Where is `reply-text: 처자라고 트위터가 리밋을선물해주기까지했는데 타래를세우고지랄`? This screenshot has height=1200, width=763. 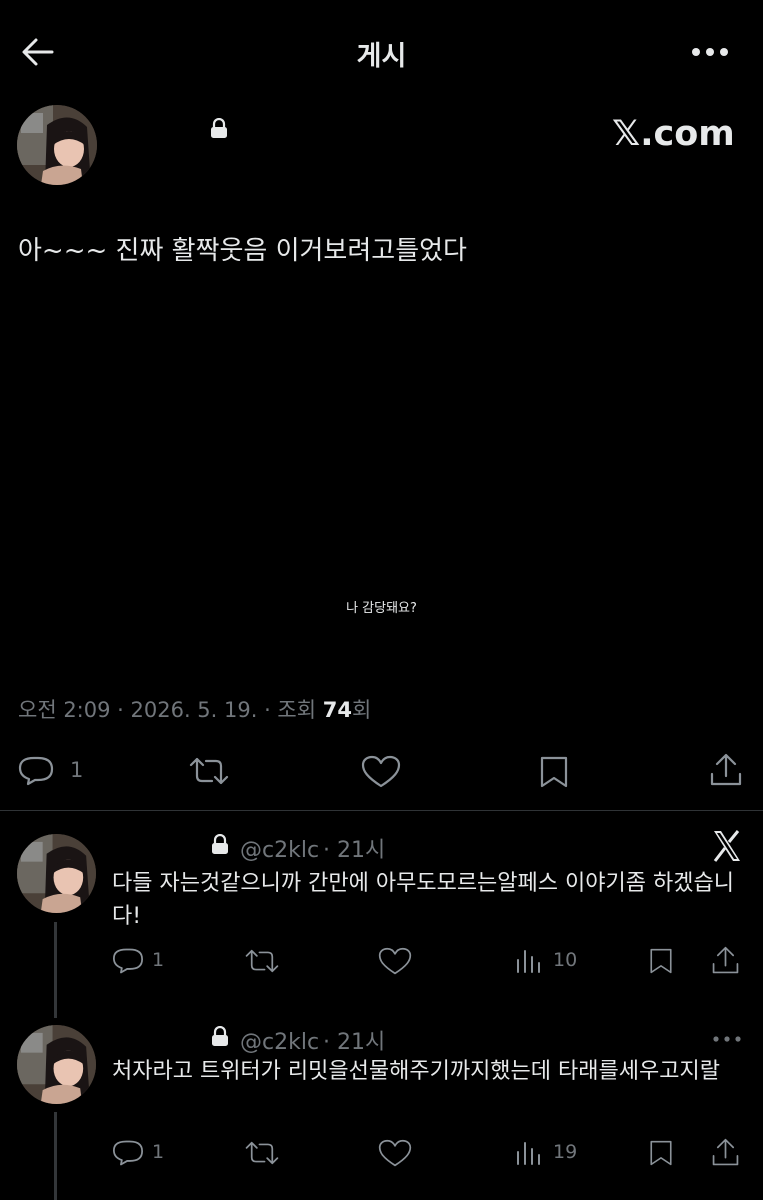 reply-text: 처자라고 트위터가 리밋을선물해주기까지했는데 타래를세우고지랄 is located at coordinates (416, 1071).